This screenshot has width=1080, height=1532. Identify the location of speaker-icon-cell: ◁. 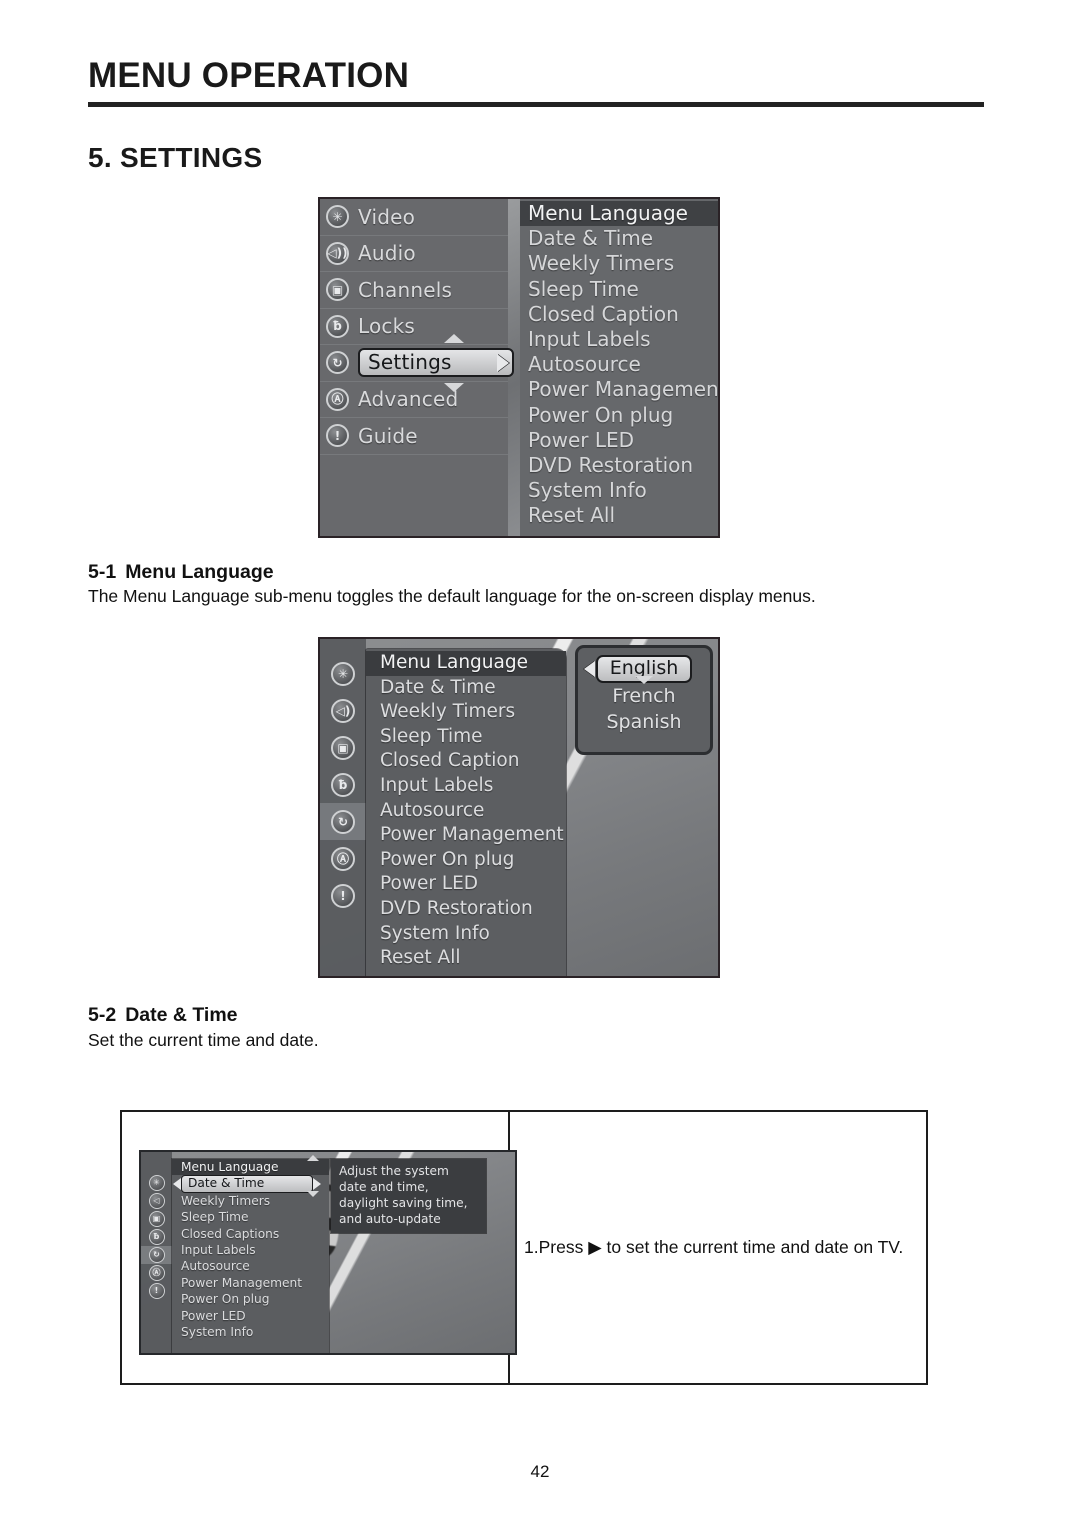
(156, 1201).